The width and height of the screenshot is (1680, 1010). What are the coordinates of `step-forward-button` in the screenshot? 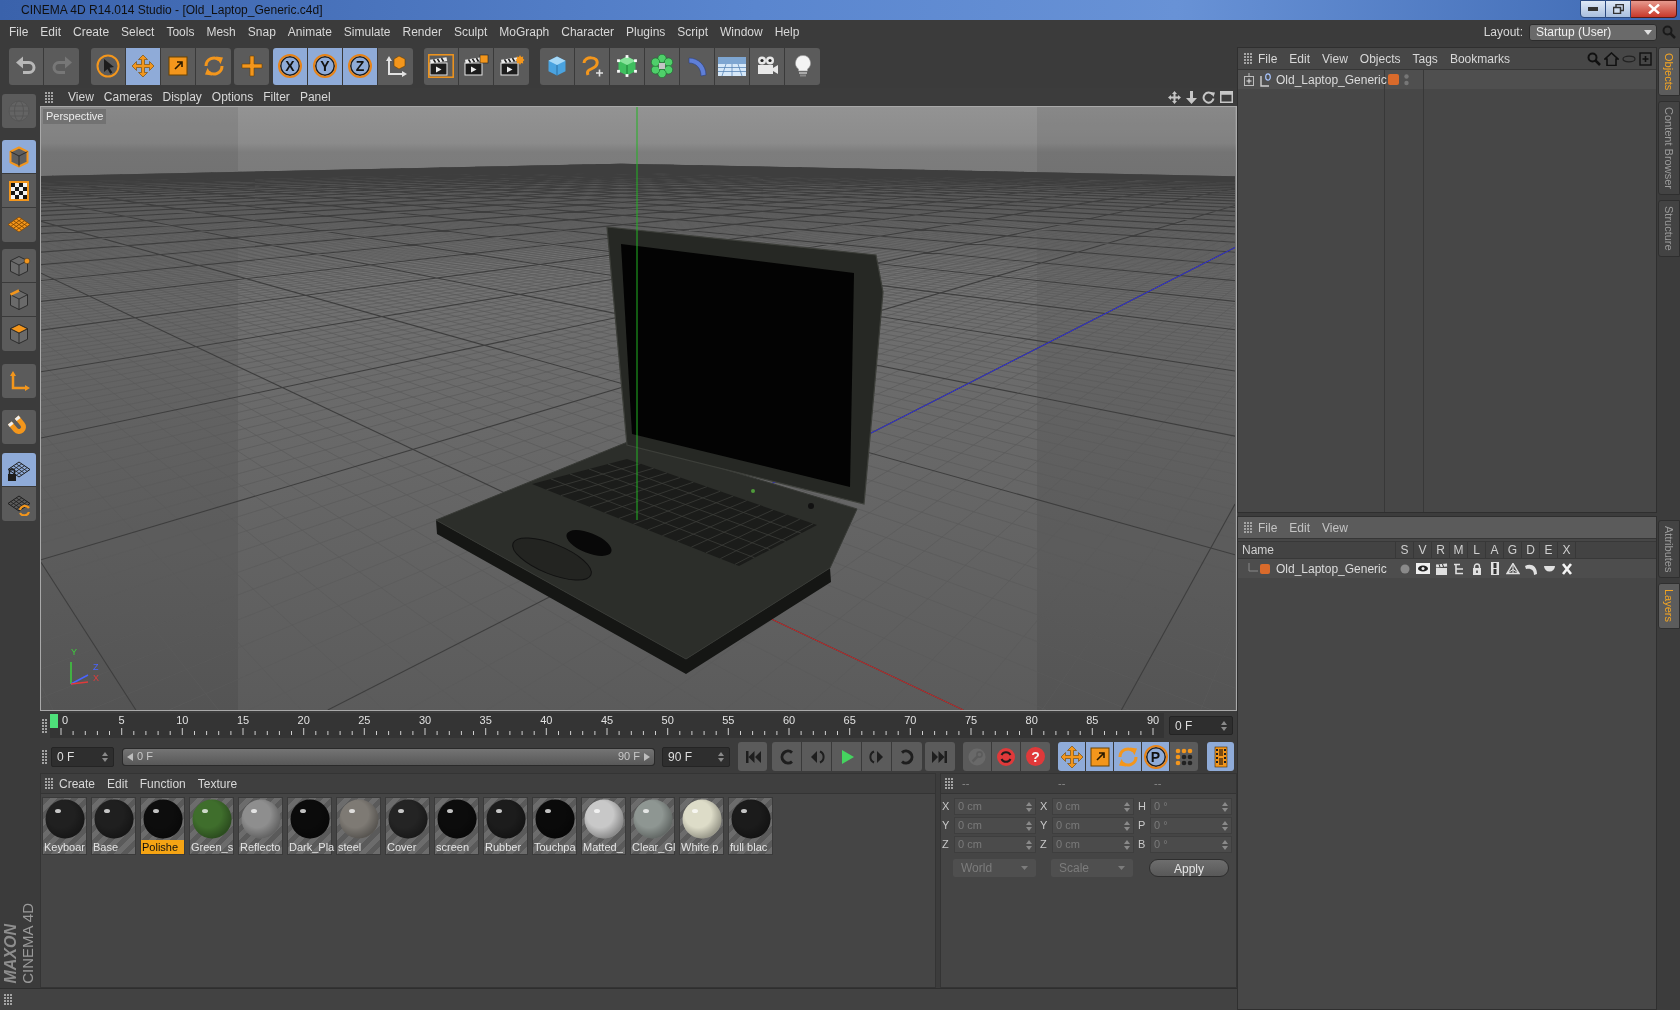 It's located at (877, 756).